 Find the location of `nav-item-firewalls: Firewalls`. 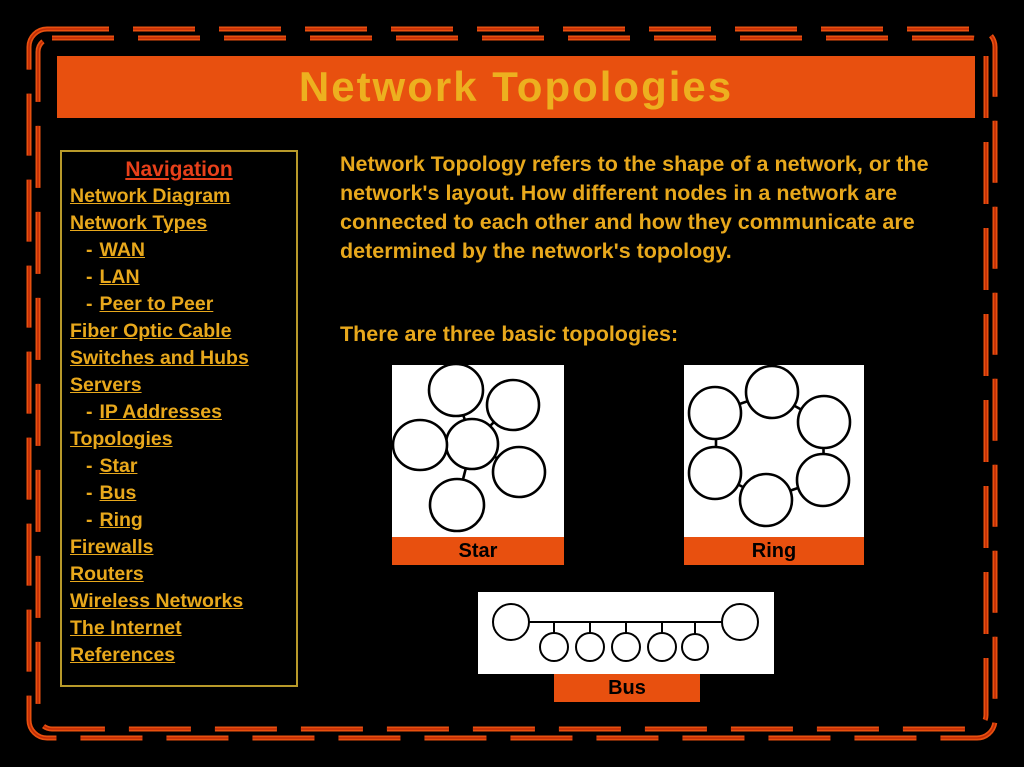

nav-item-firewalls: Firewalls is located at coordinates (179, 547).